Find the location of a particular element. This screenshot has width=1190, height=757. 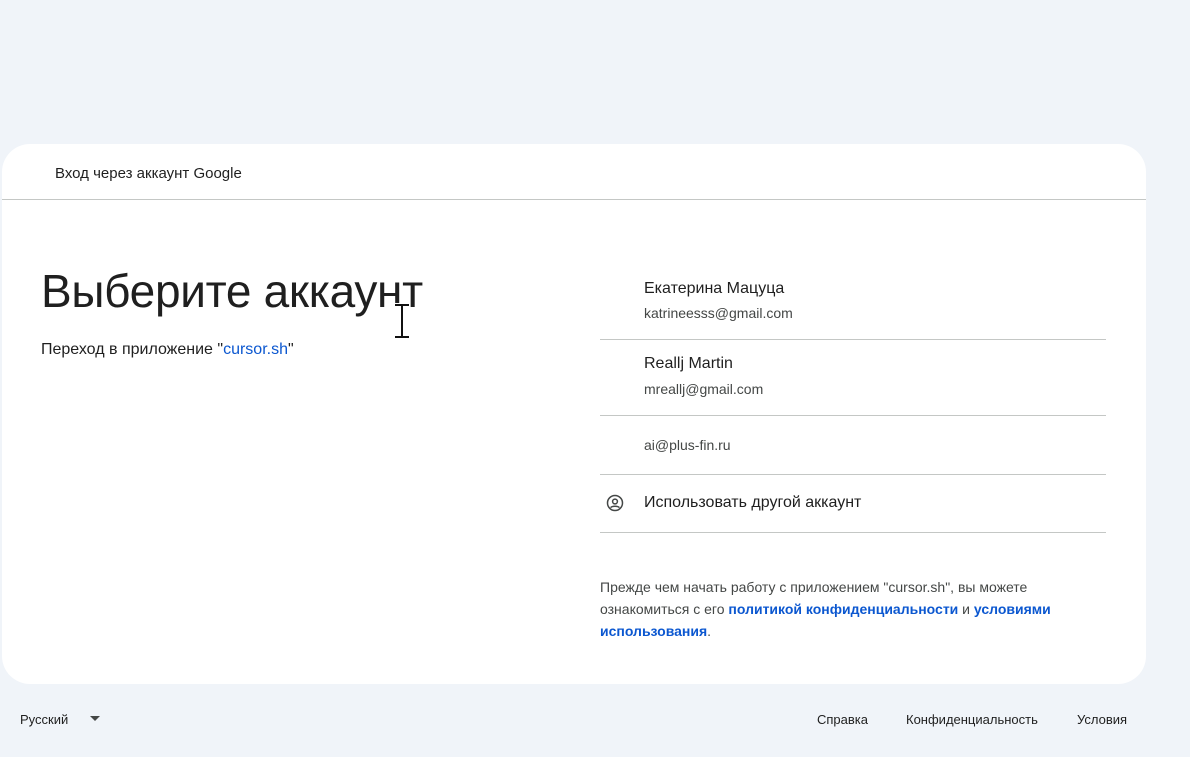

account-email: ai@plus-fin.ru is located at coordinates (687, 445).